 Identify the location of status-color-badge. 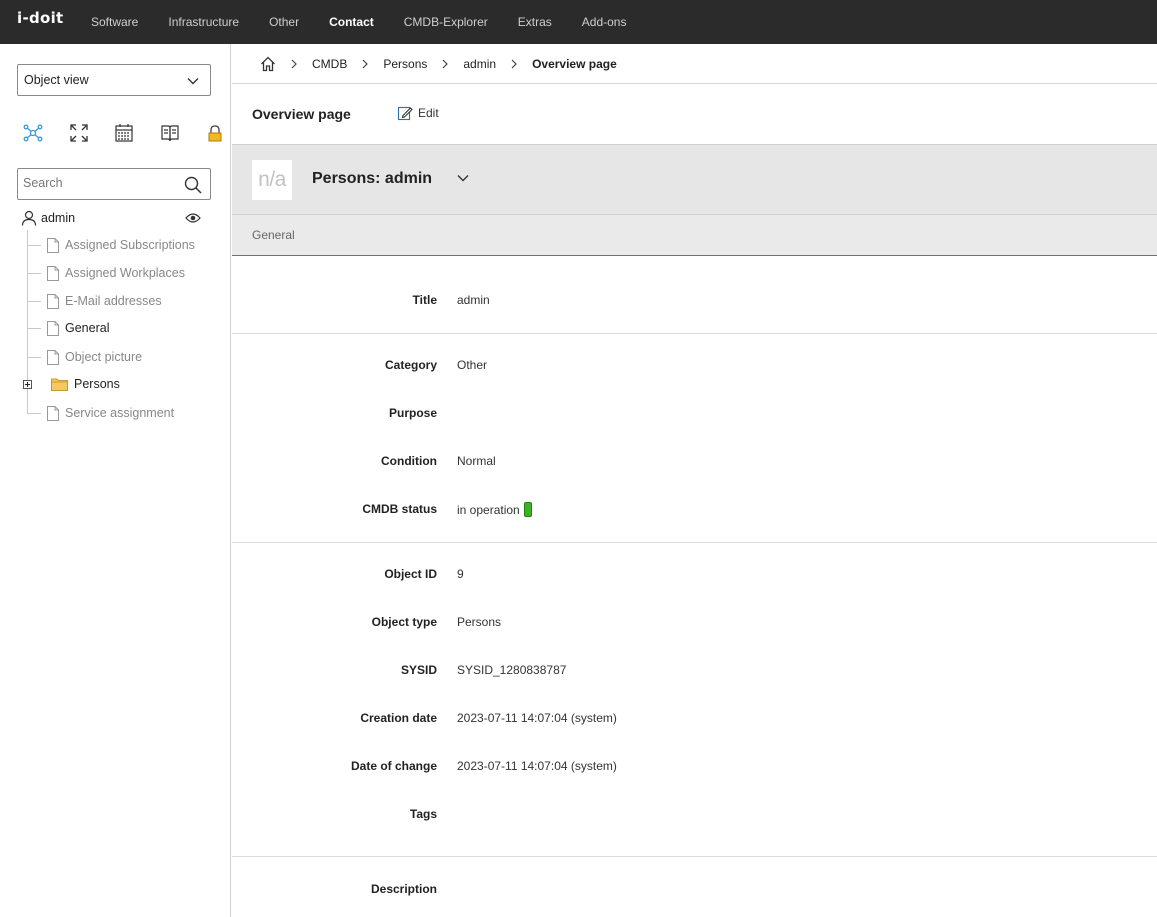
(527, 509).